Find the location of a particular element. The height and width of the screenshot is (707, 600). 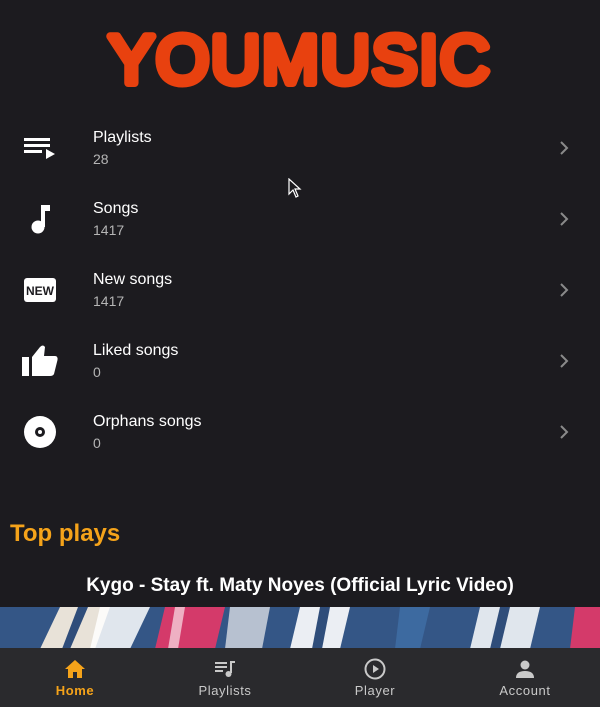

nav-label: Home is located at coordinates (75, 690).